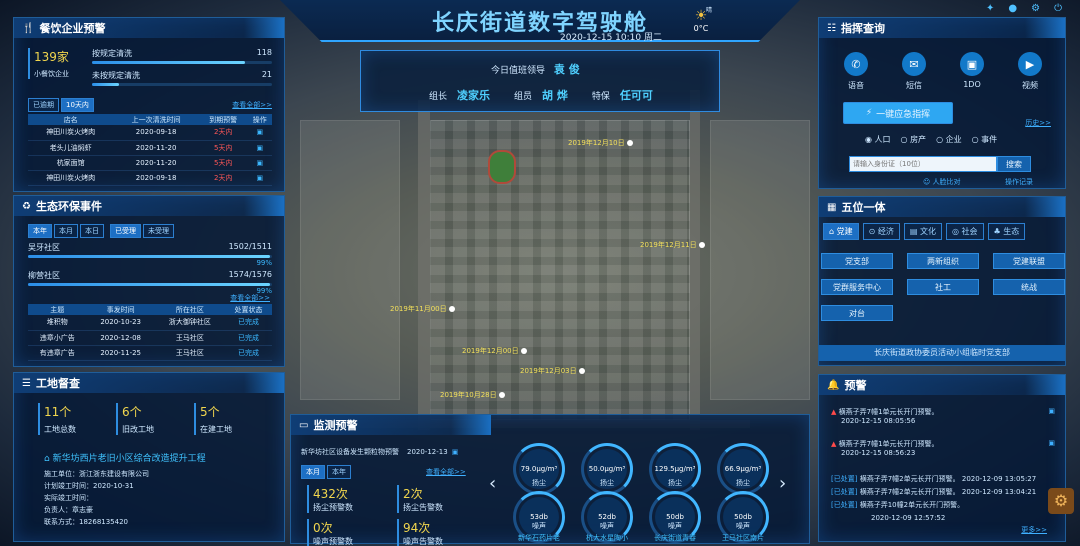  Describe the element at coordinates (1029, 261) in the screenshot. I see `alliance-button: 党建联盟` at that location.